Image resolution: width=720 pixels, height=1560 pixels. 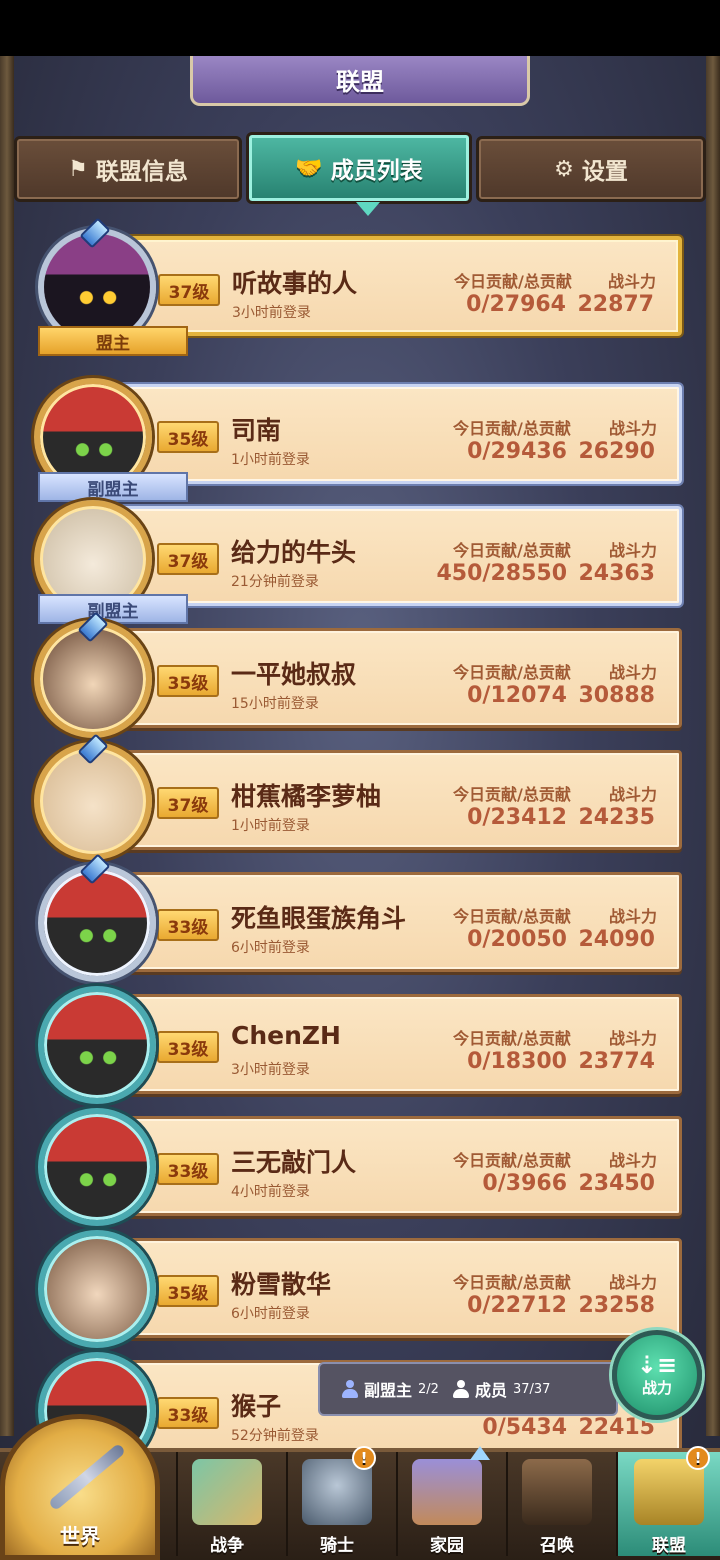 I want to click on member-name: 柑蕉橘李萝柚, so click(x=306, y=796).